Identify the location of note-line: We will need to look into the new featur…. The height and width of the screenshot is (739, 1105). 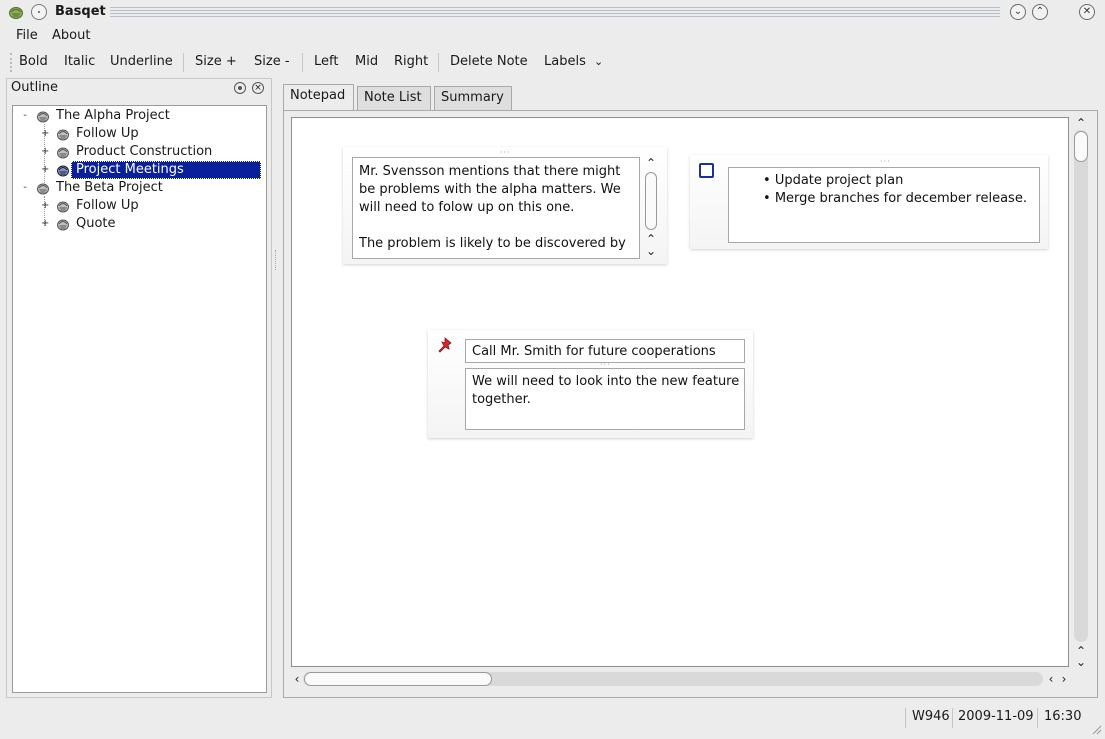
(606, 381).